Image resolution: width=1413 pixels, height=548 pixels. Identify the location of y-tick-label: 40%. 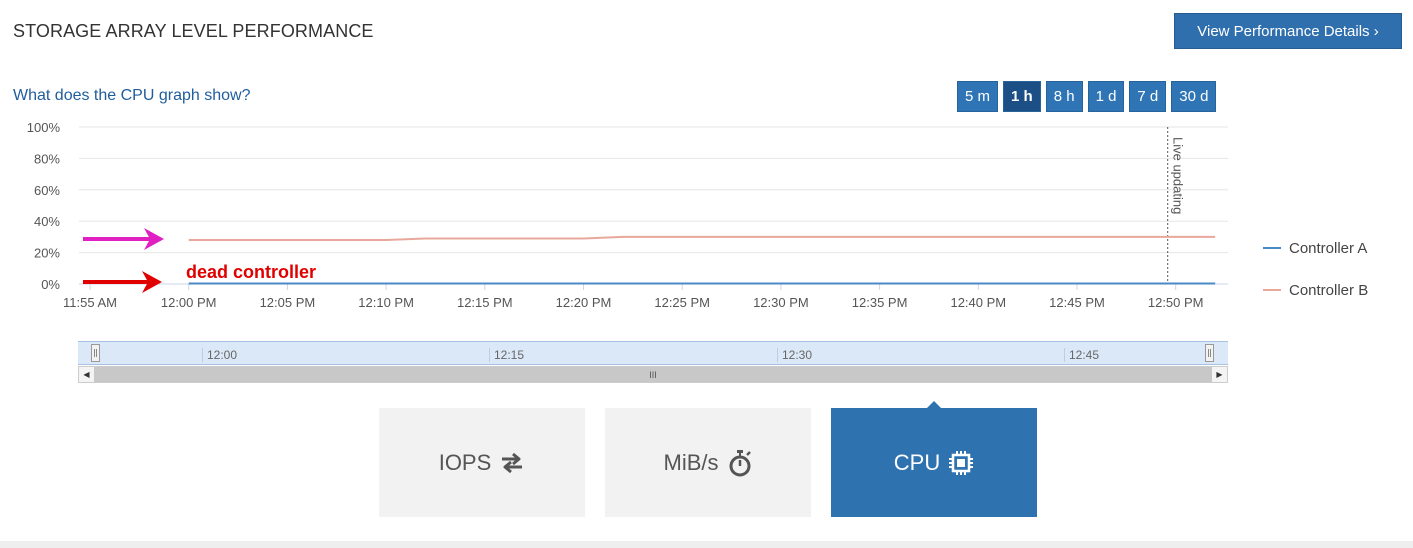
(47, 221).